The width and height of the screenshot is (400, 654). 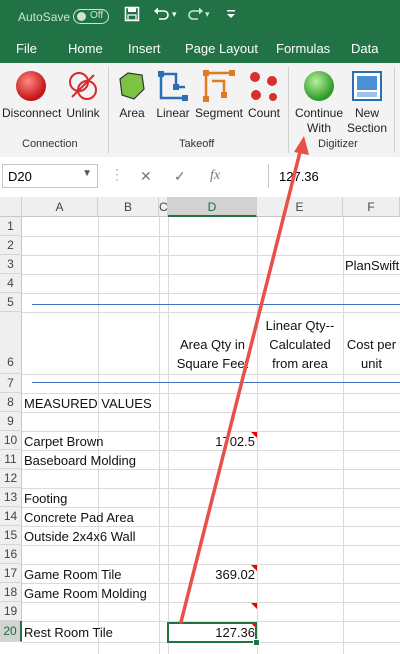 I want to click on continue-with-button: Continue With, so click(x=319, y=102).